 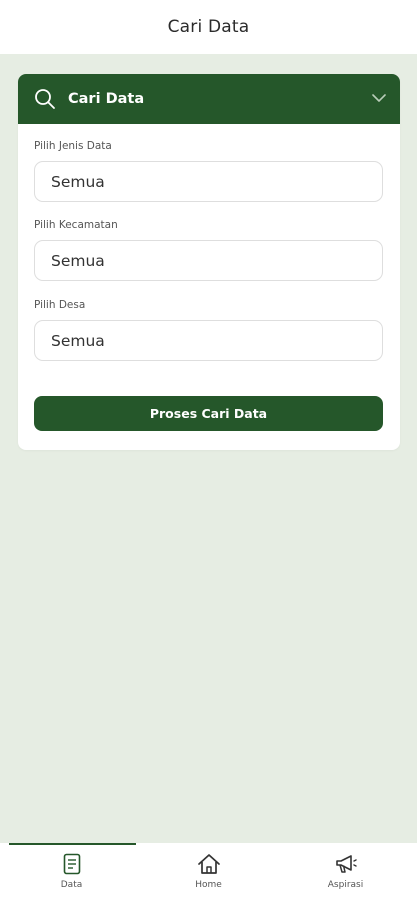 I want to click on home-icon, so click(x=208, y=864).